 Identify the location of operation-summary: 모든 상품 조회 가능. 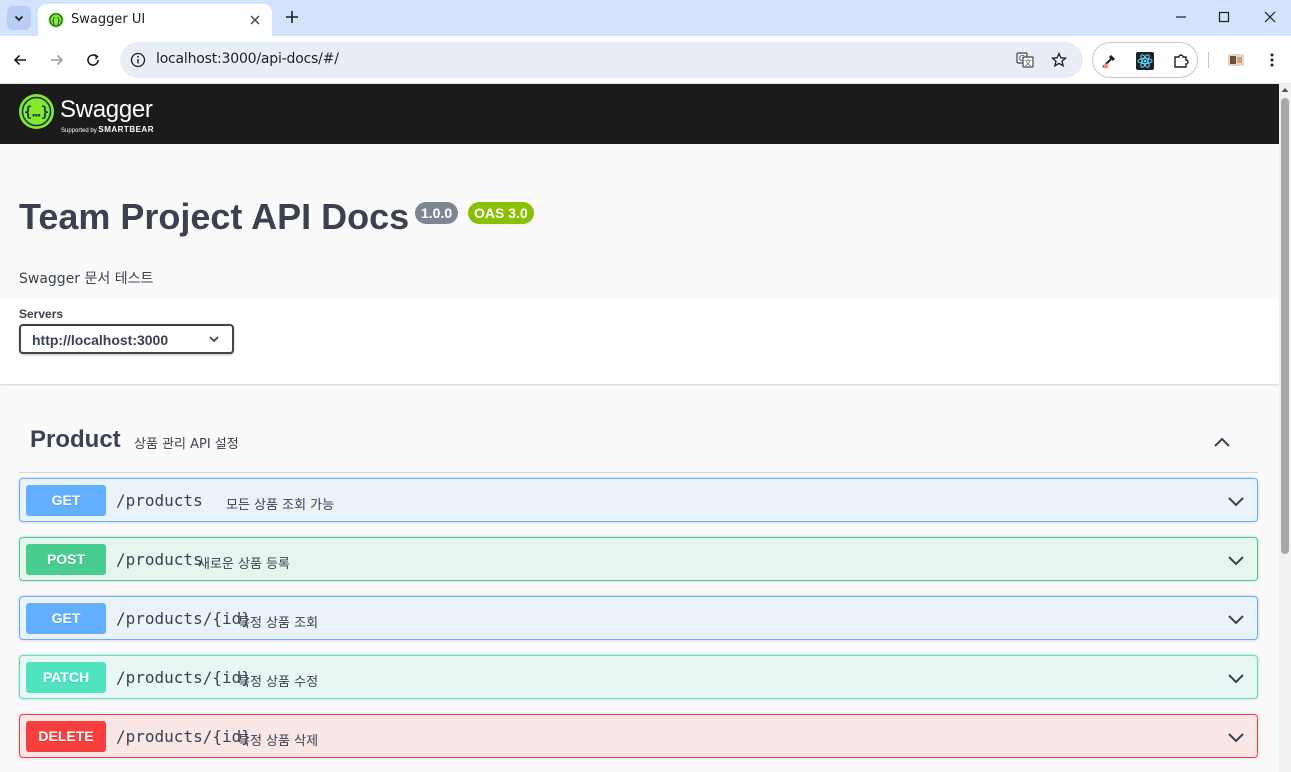
(280, 505).